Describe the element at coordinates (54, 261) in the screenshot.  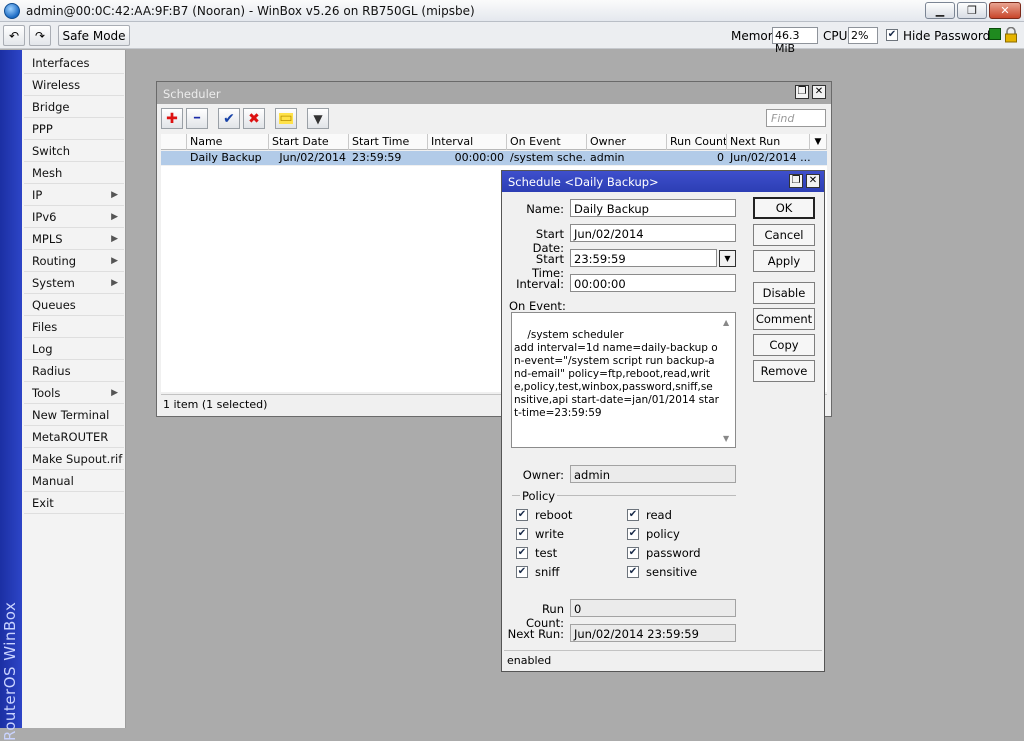
I see `sidebar-item-label: Routing` at that location.